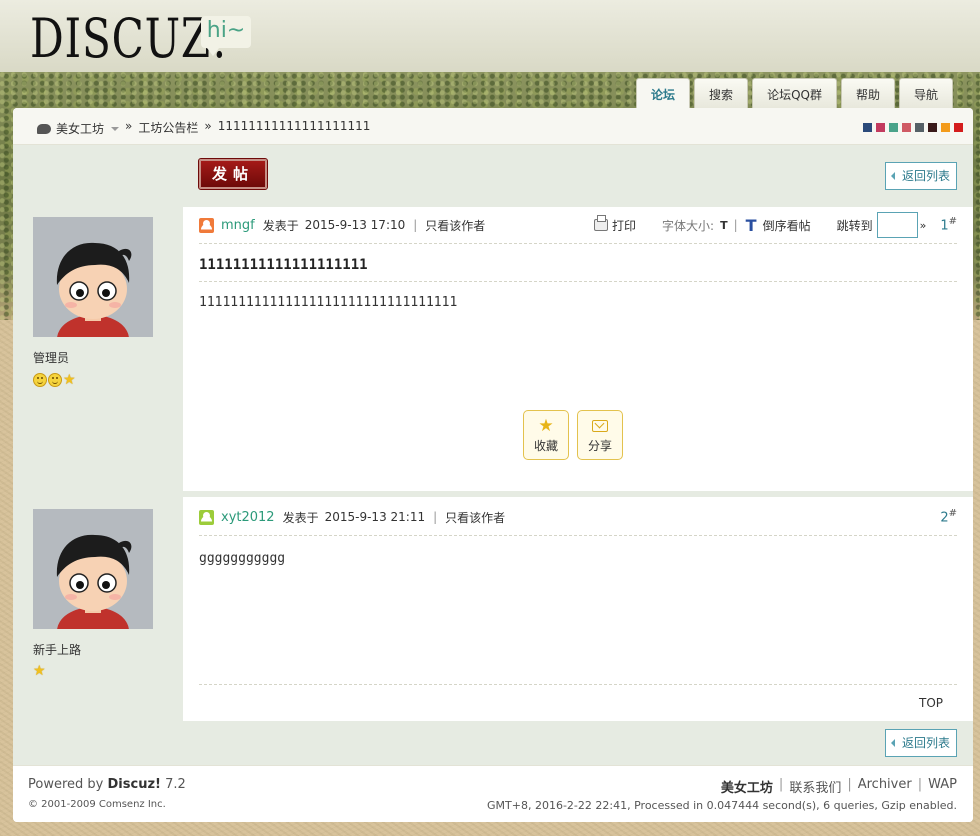  I want to click on breadcrumb-home-label: 美女工坊, so click(80, 129).